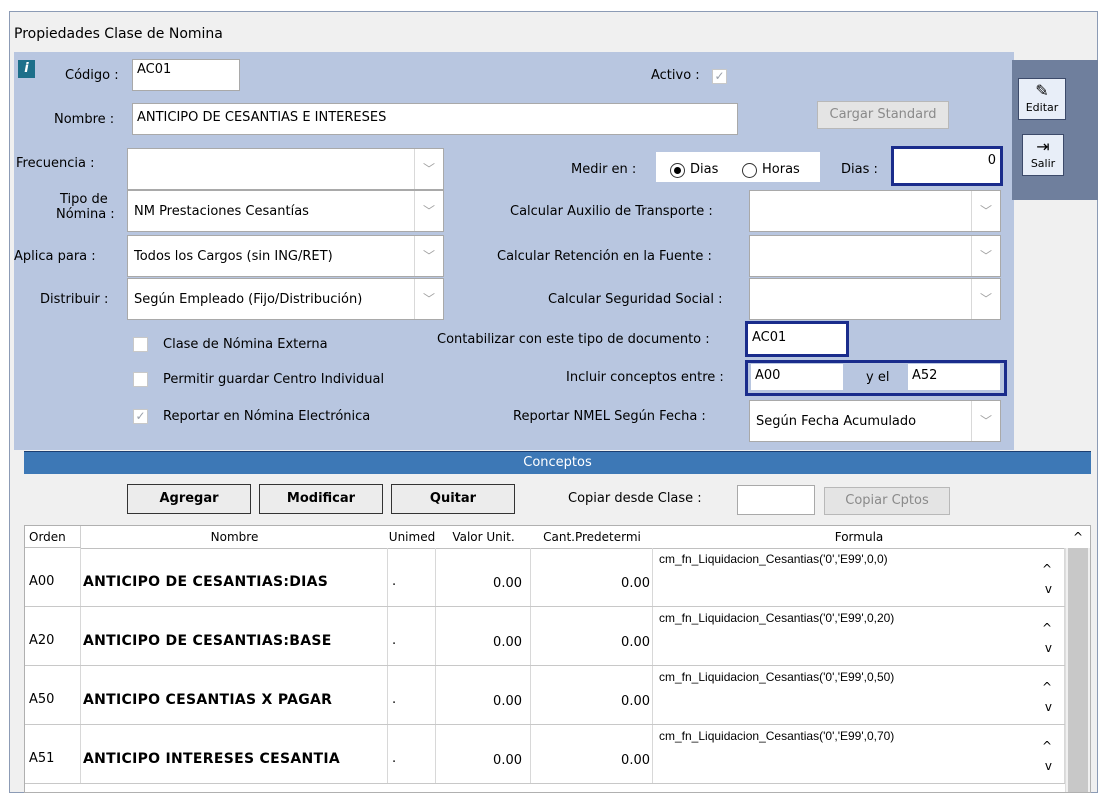  Describe the element at coordinates (776, 500) in the screenshot. I see `copiar-input` at that location.